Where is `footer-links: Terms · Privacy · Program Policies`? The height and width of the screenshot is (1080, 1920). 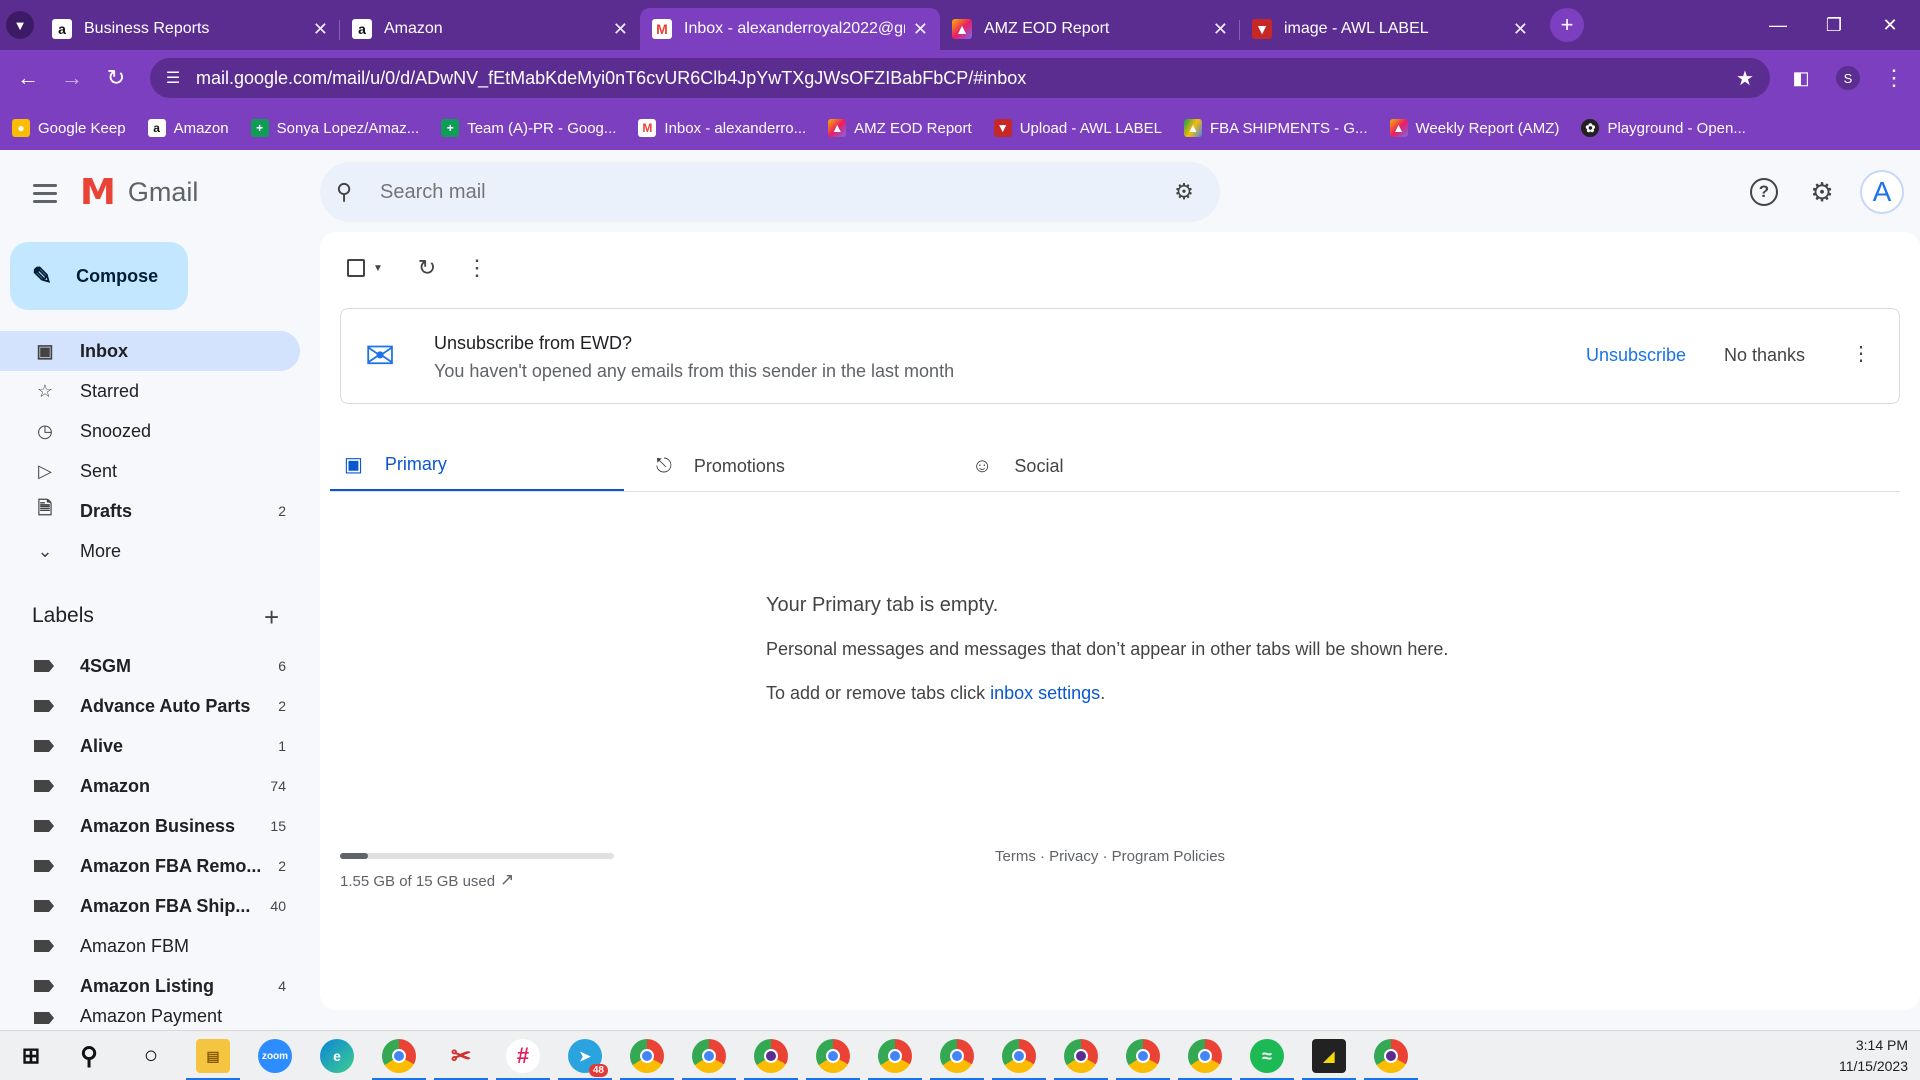
footer-links: Terms · Privacy · Program Policies is located at coordinates (1110, 856).